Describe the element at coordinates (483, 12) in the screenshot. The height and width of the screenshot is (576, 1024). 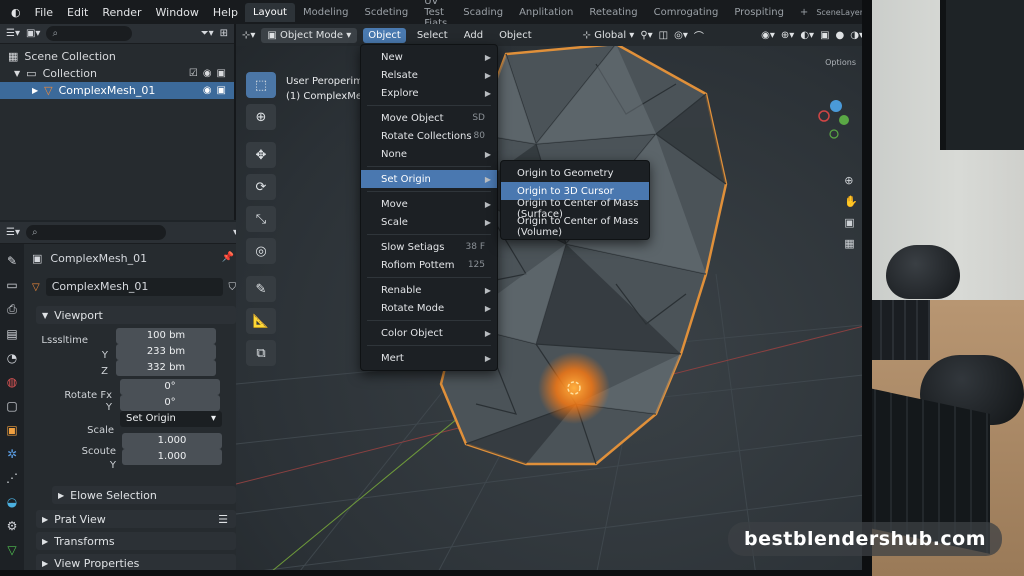
I see `tab-shading: Scading` at that location.